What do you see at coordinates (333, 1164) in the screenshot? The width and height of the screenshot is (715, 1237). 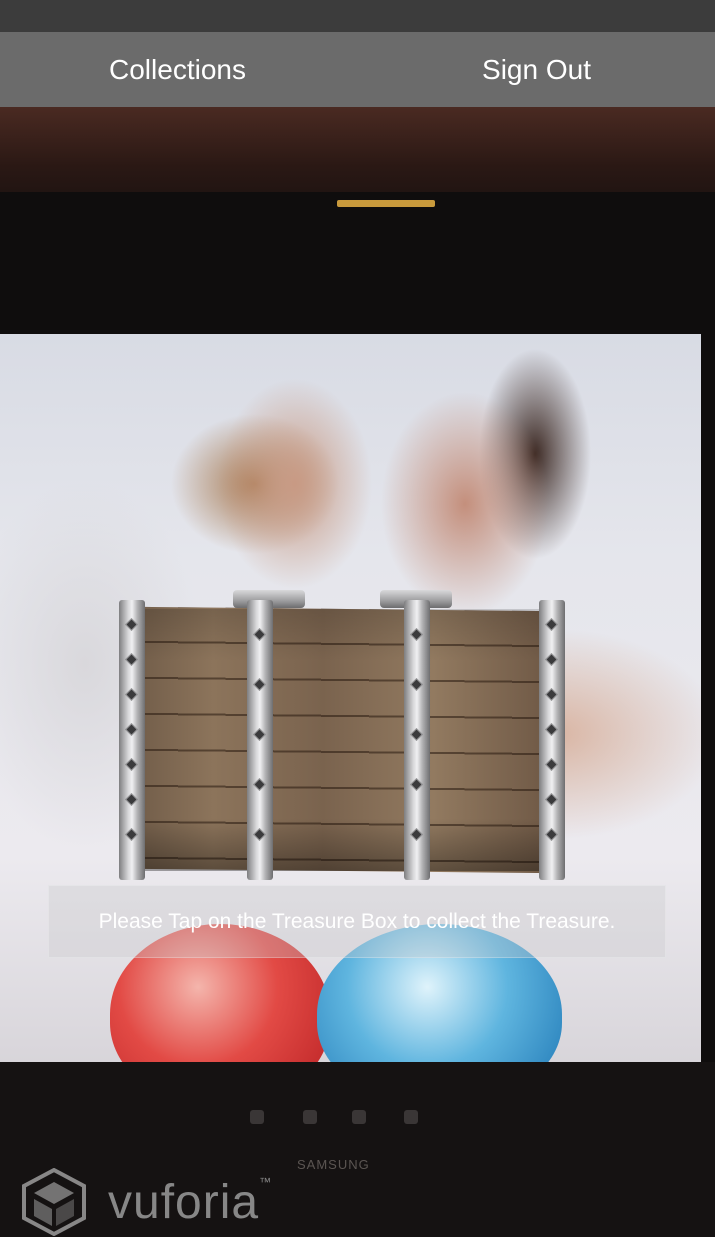 I see `monitor-brand-logo: SAMSUNG` at bounding box center [333, 1164].